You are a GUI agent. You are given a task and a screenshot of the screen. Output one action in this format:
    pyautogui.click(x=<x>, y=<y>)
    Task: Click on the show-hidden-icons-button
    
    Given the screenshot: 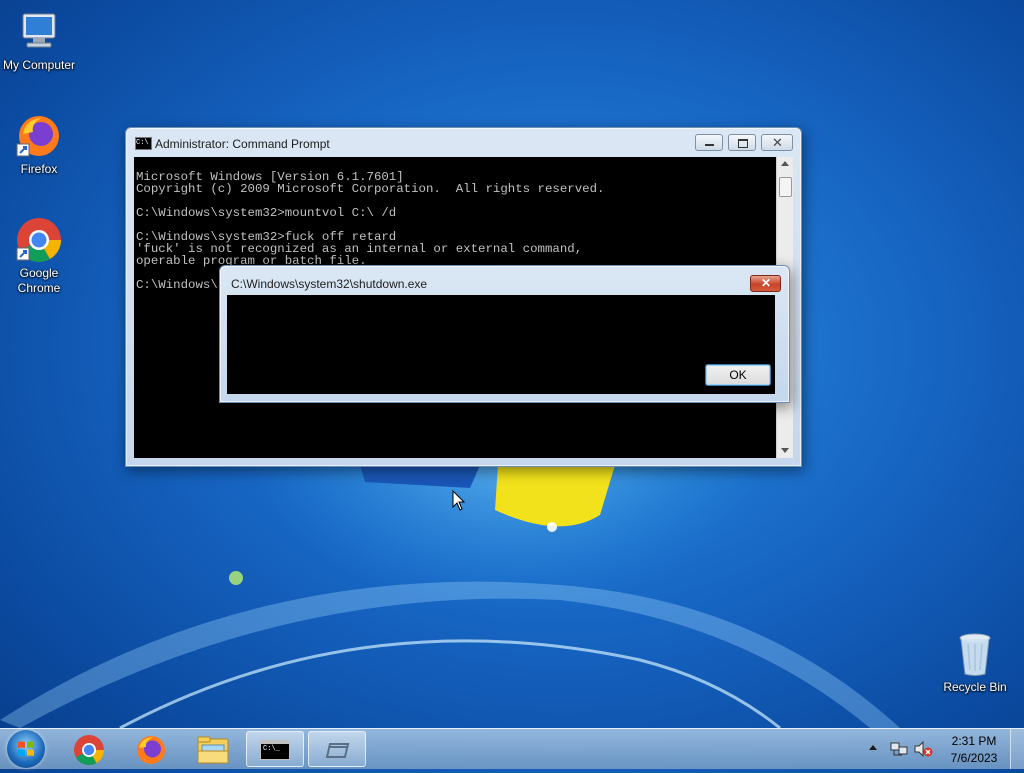 What is the action you would take?
    pyautogui.click(x=873, y=747)
    